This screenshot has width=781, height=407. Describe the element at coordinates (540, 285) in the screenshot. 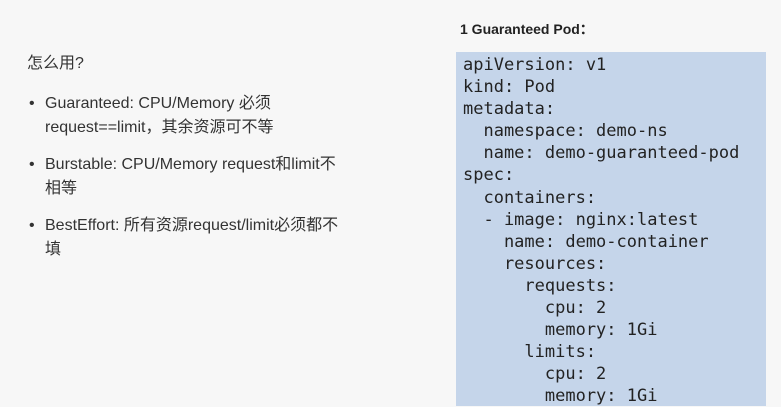

I see `code-line: requests:` at that location.